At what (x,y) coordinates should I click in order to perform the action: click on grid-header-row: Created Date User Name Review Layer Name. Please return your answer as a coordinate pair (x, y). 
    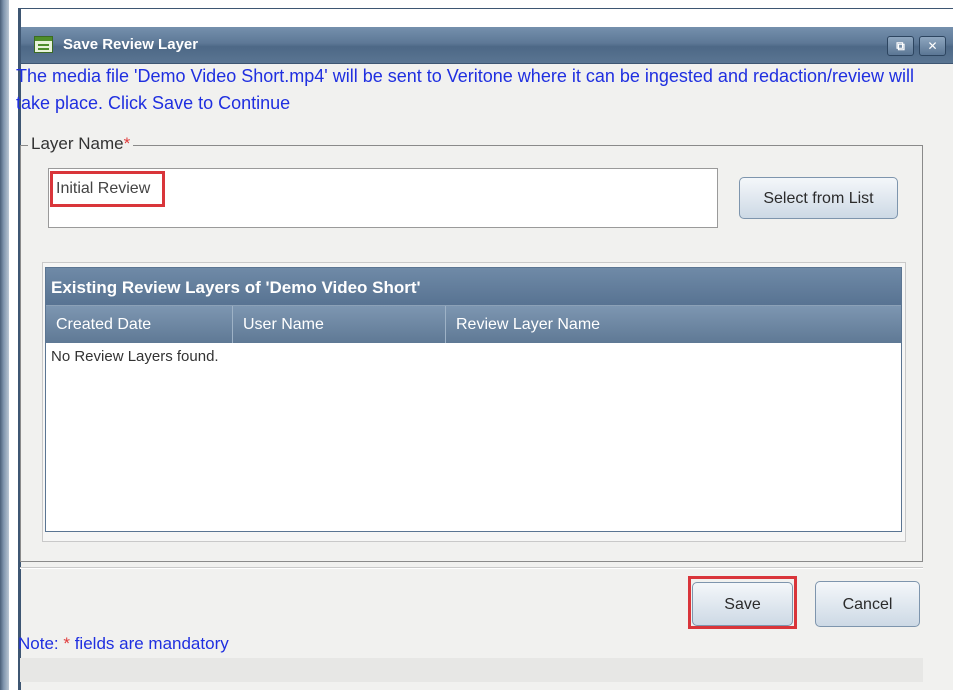
    Looking at the image, I should click on (473, 324).